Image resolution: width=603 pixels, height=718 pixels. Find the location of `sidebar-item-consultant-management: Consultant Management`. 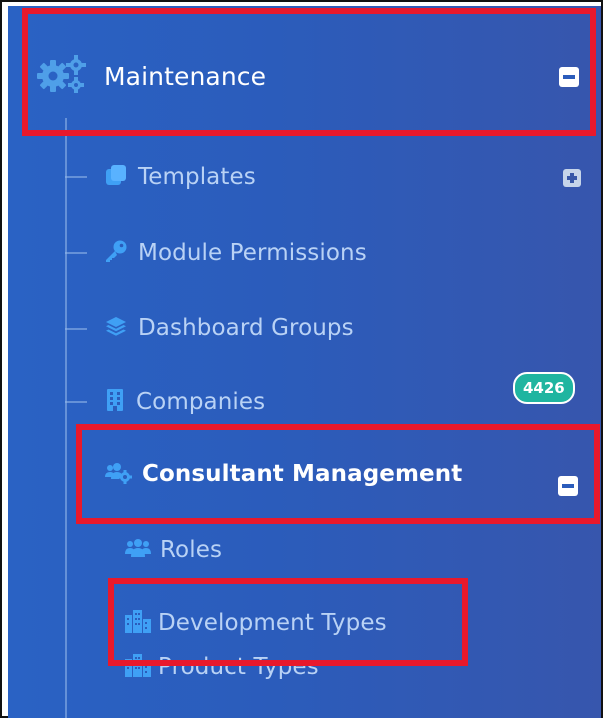

sidebar-item-consultant-management: Consultant Management is located at coordinates (283, 474).